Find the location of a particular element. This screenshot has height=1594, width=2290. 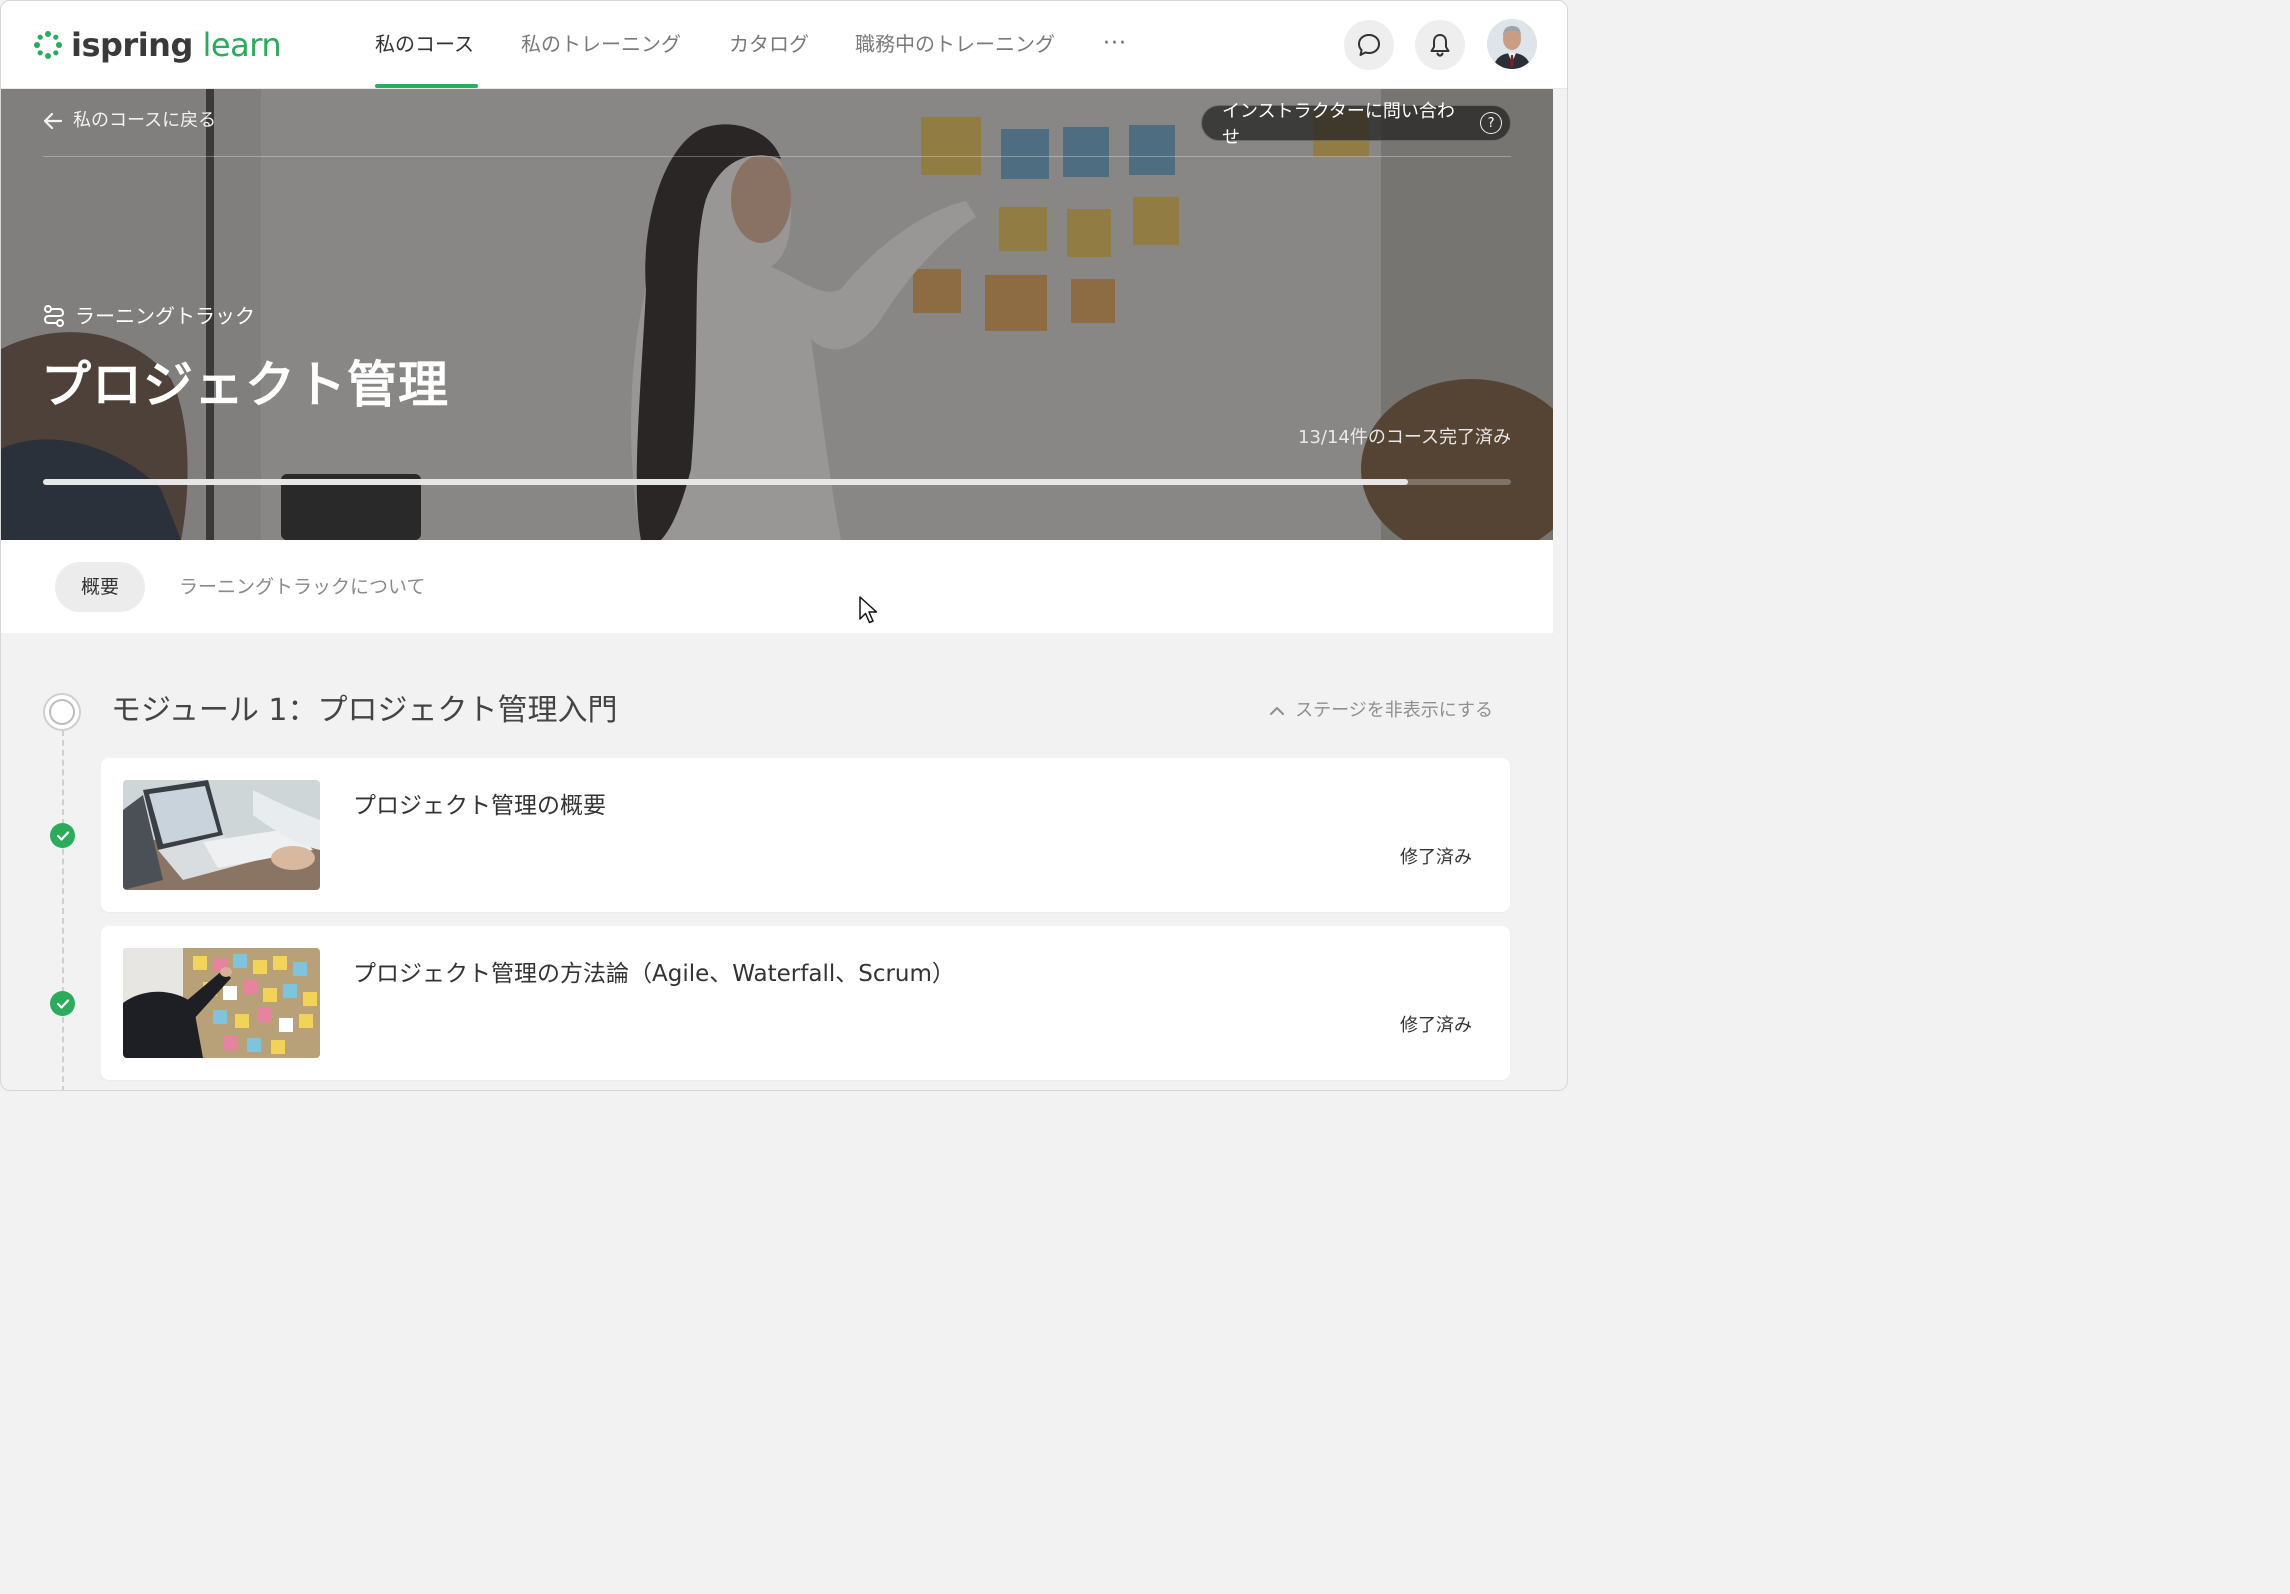

progress-bar-fill is located at coordinates (726, 482).